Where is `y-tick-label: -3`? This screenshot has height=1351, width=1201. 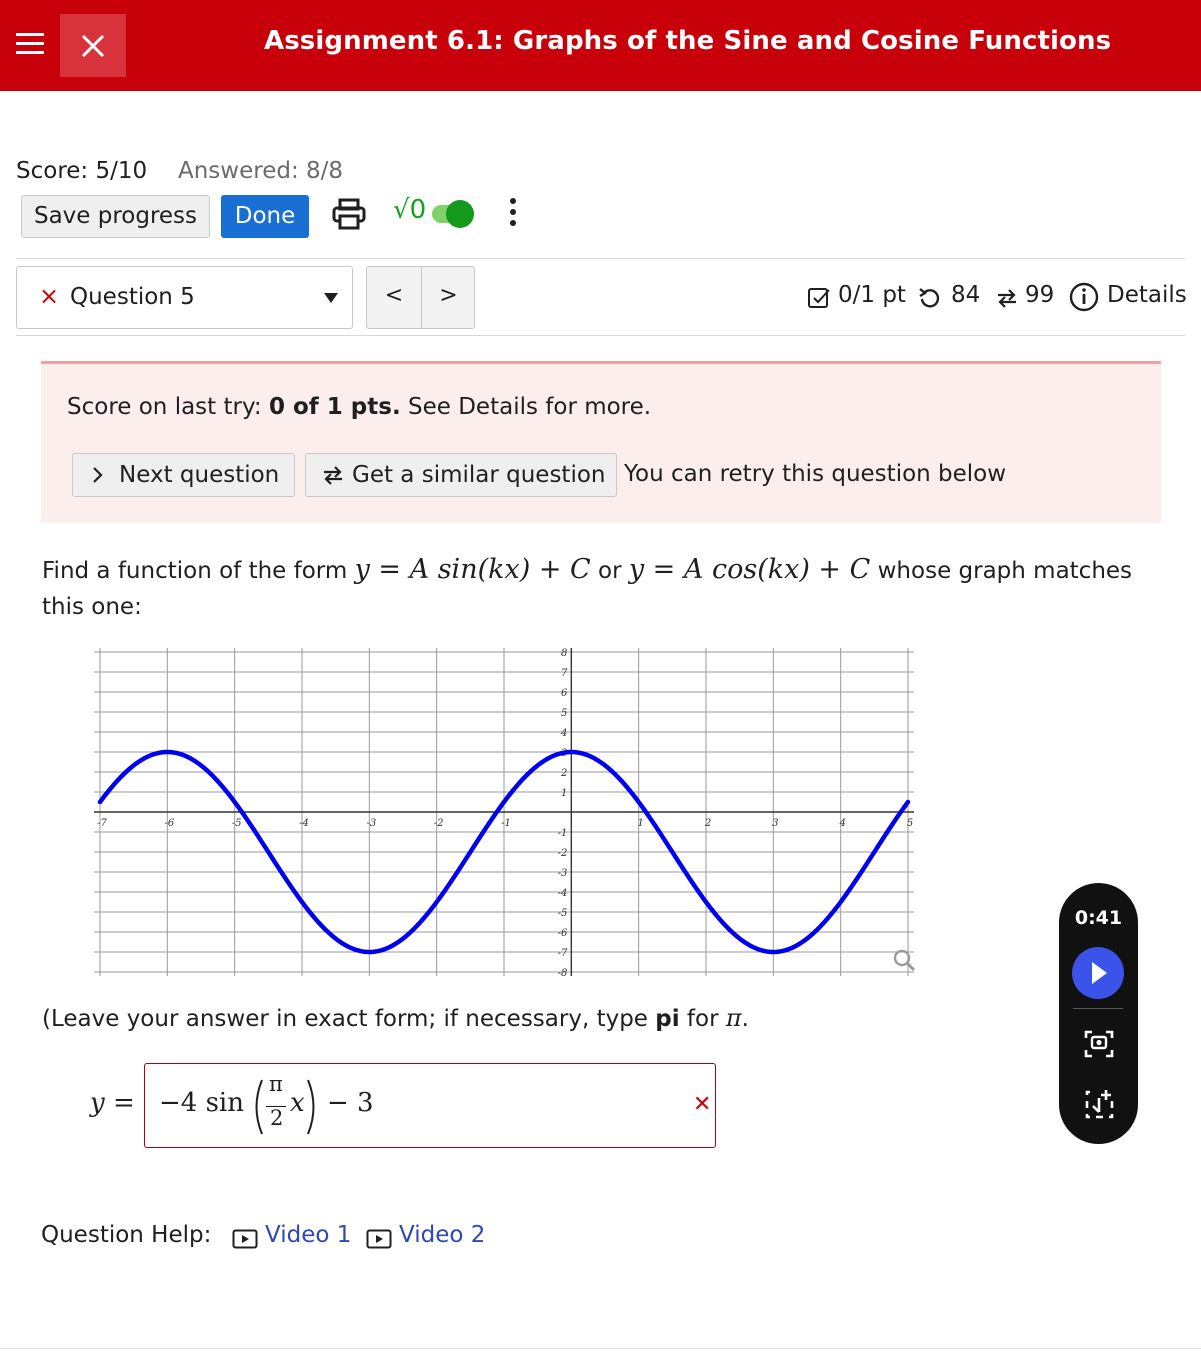
y-tick-label: -3 is located at coordinates (563, 873).